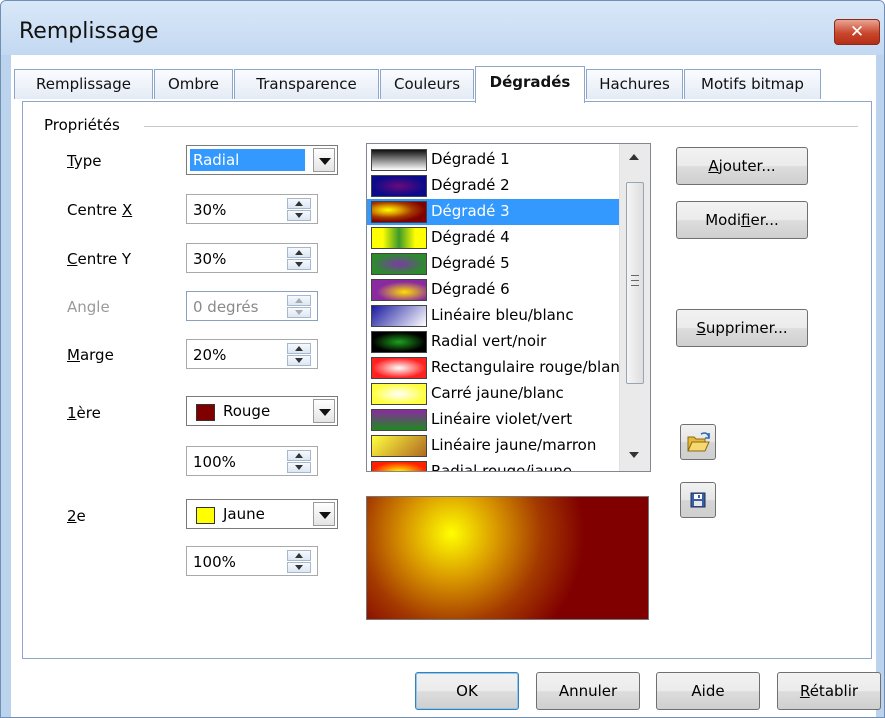 The width and height of the screenshot is (885, 718). I want to click on gradient-item-selected: Dégradé 3, so click(493, 212).